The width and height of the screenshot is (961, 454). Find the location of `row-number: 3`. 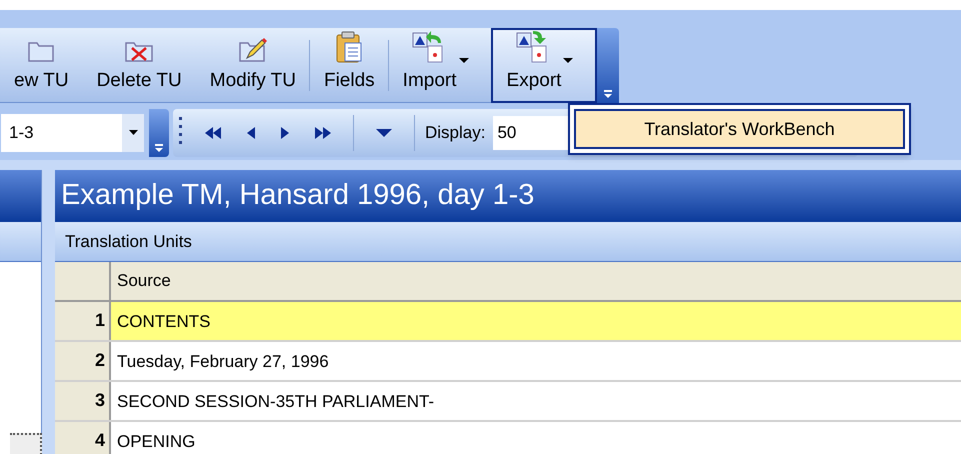

row-number: 3 is located at coordinates (83, 401).